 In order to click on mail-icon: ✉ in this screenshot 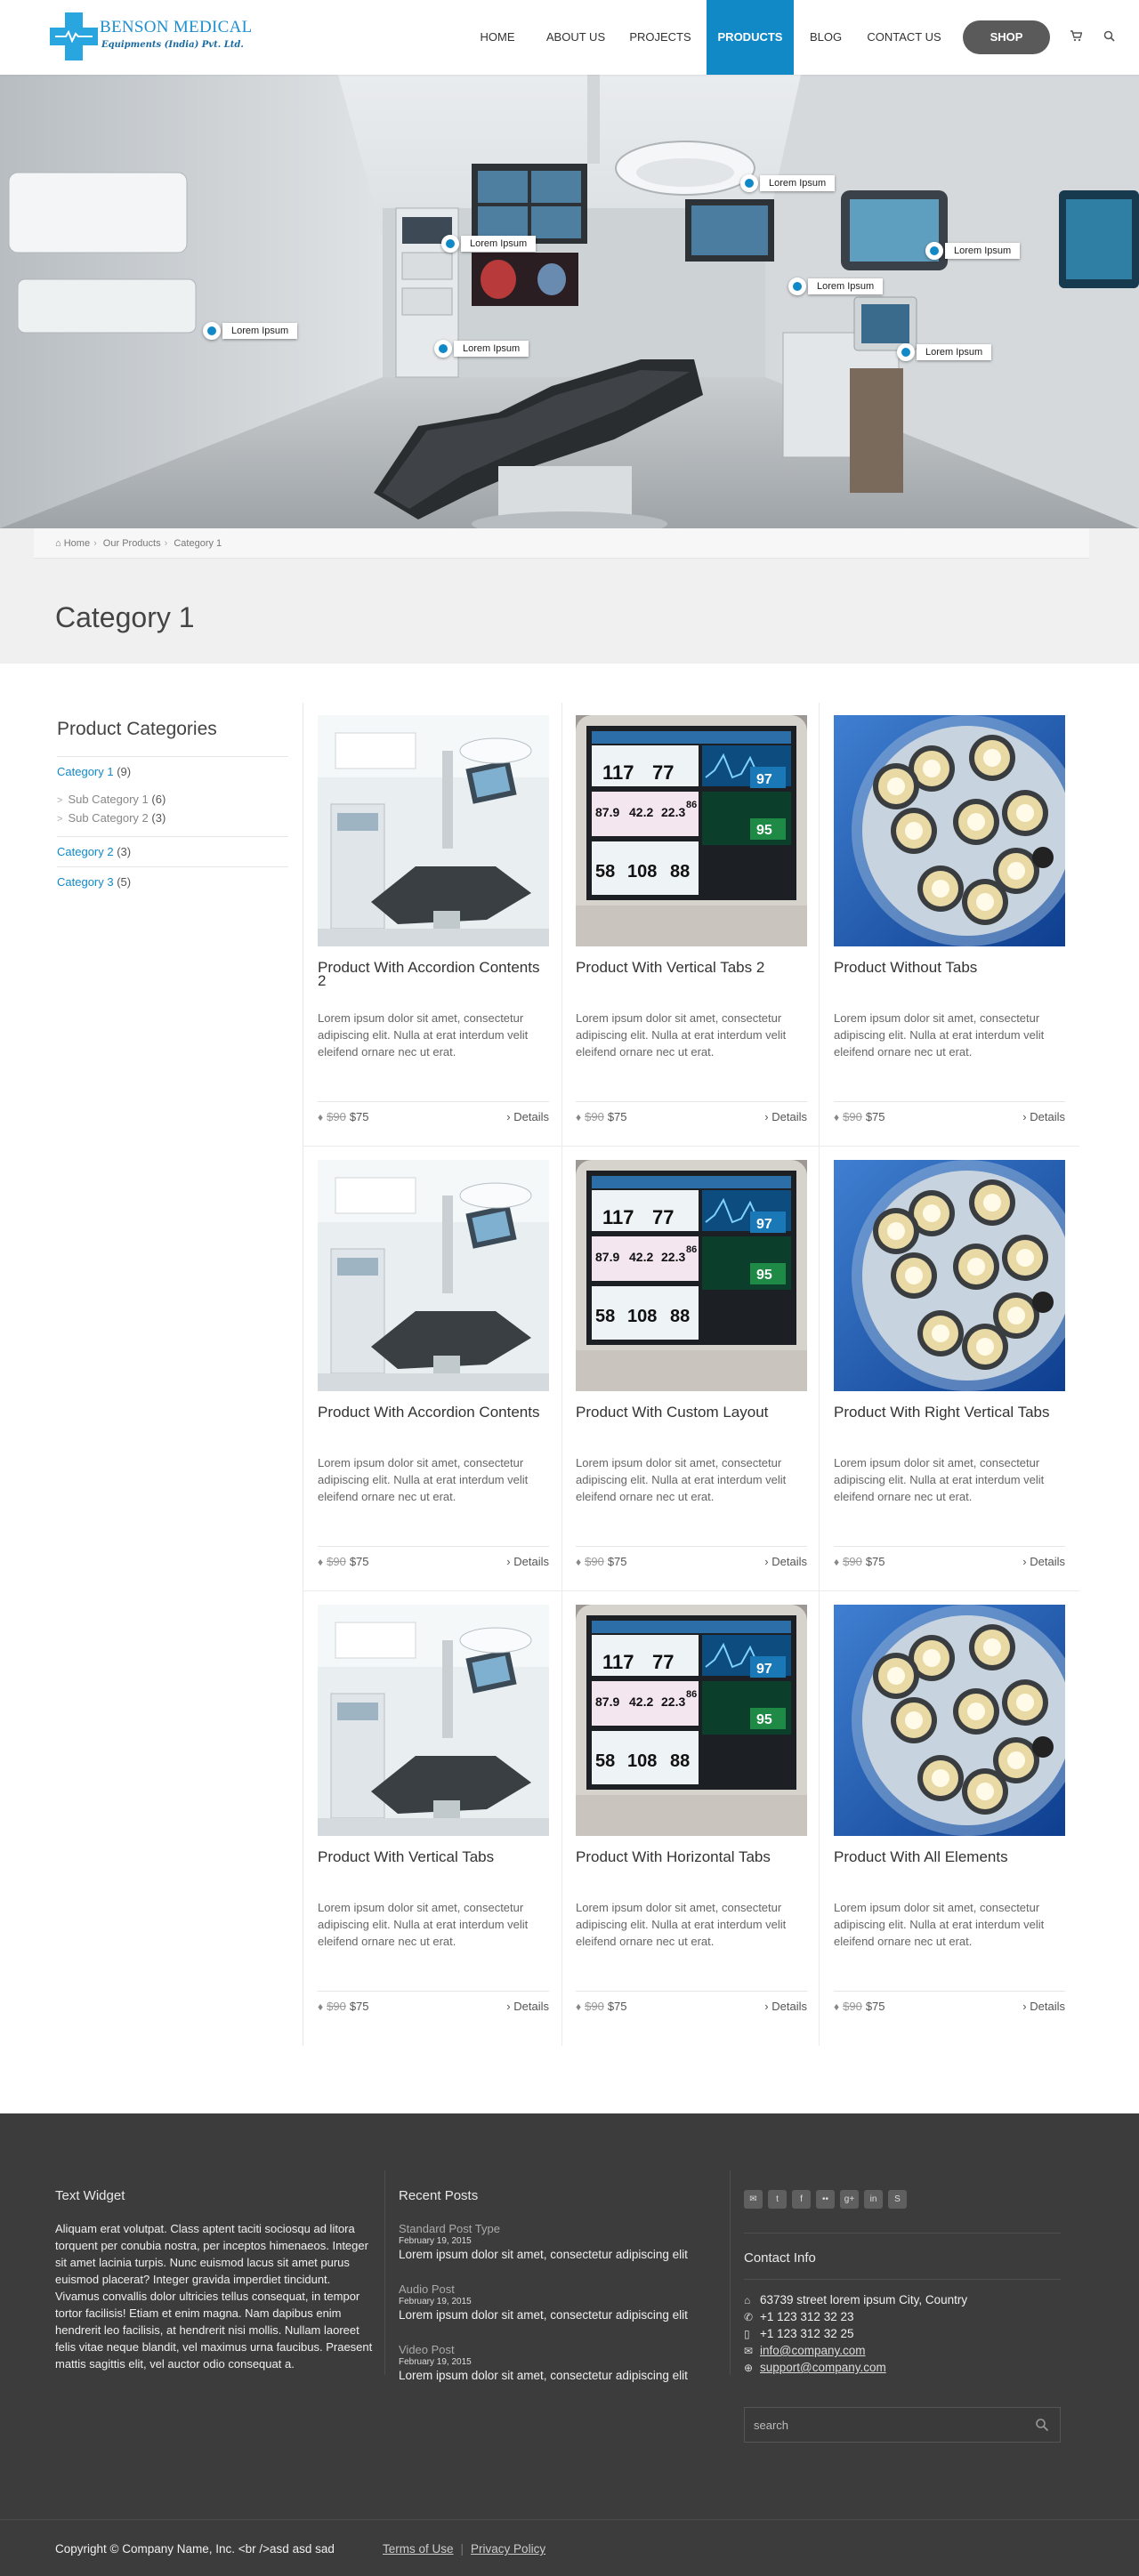, I will do `click(753, 2199)`.